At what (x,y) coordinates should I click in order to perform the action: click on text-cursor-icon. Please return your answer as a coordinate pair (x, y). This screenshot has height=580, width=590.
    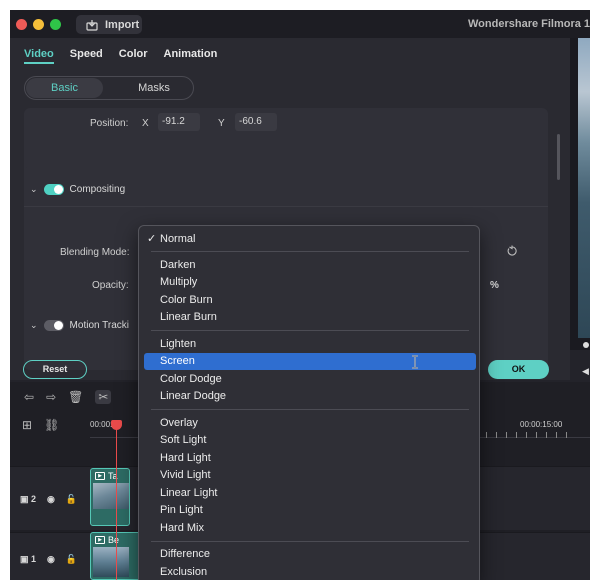
    Looking at the image, I should click on (415, 362).